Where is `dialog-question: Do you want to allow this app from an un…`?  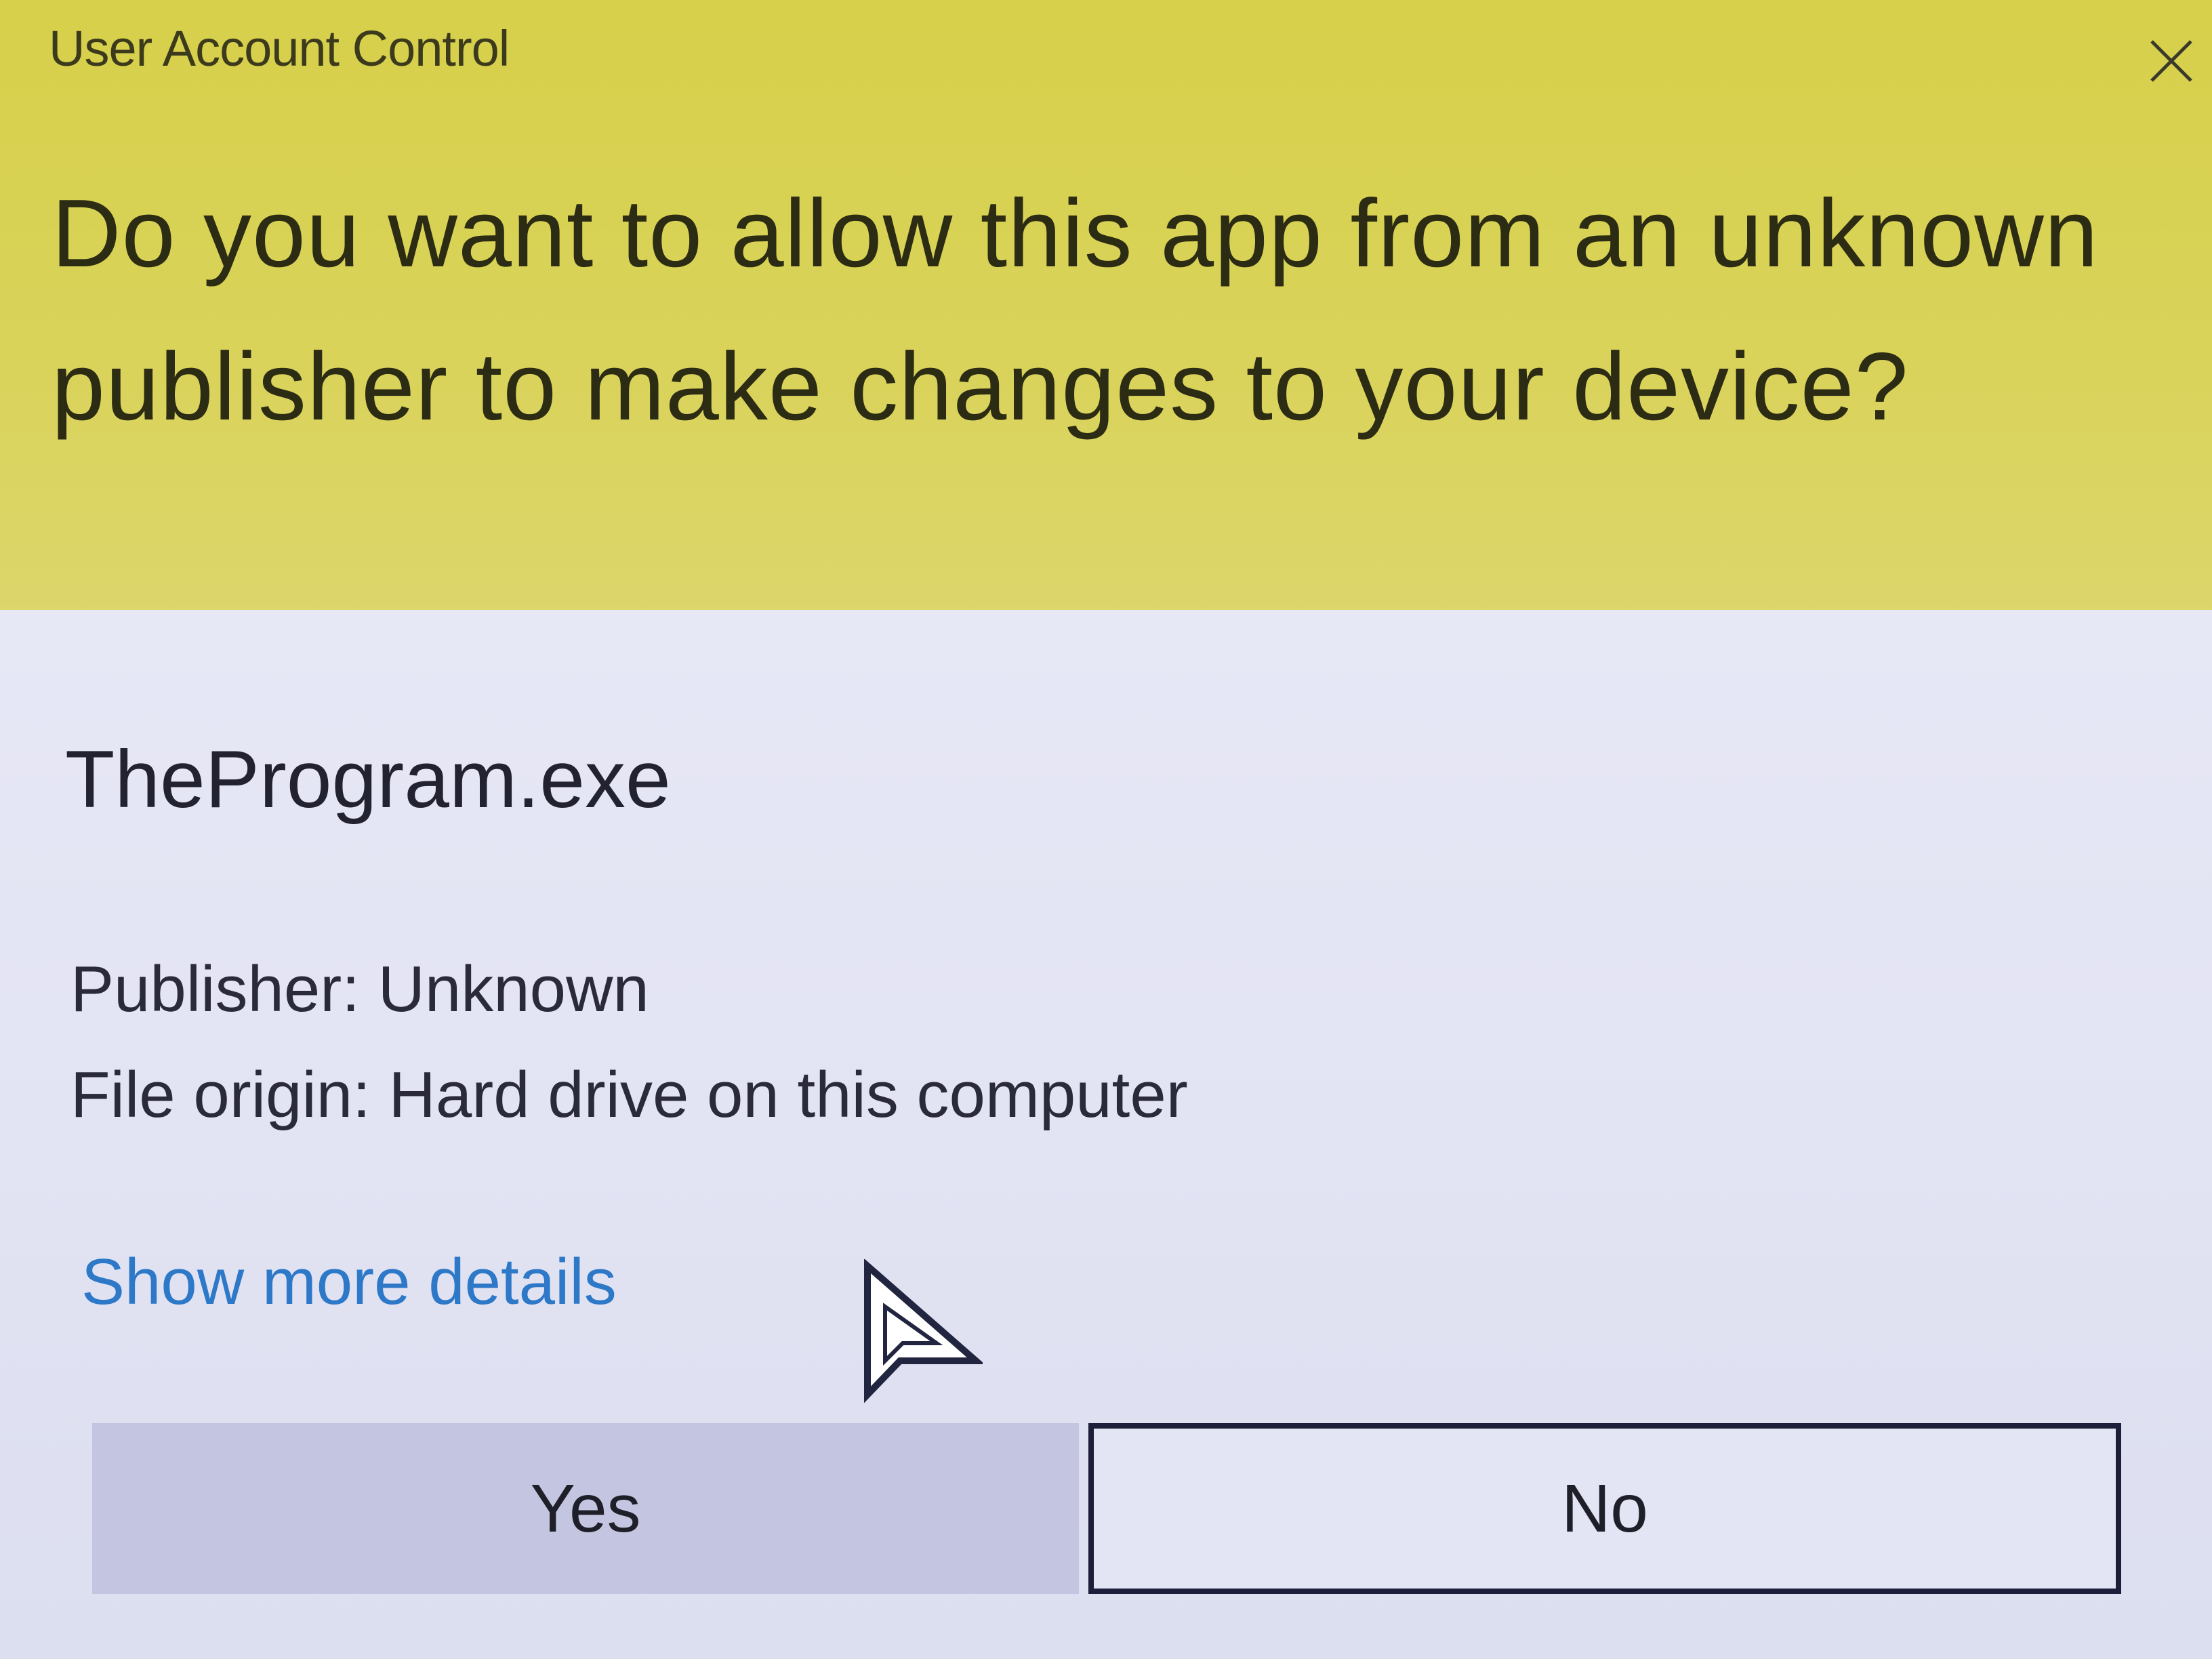 dialog-question: Do you want to allow this app from an un… is located at coordinates (1075, 310).